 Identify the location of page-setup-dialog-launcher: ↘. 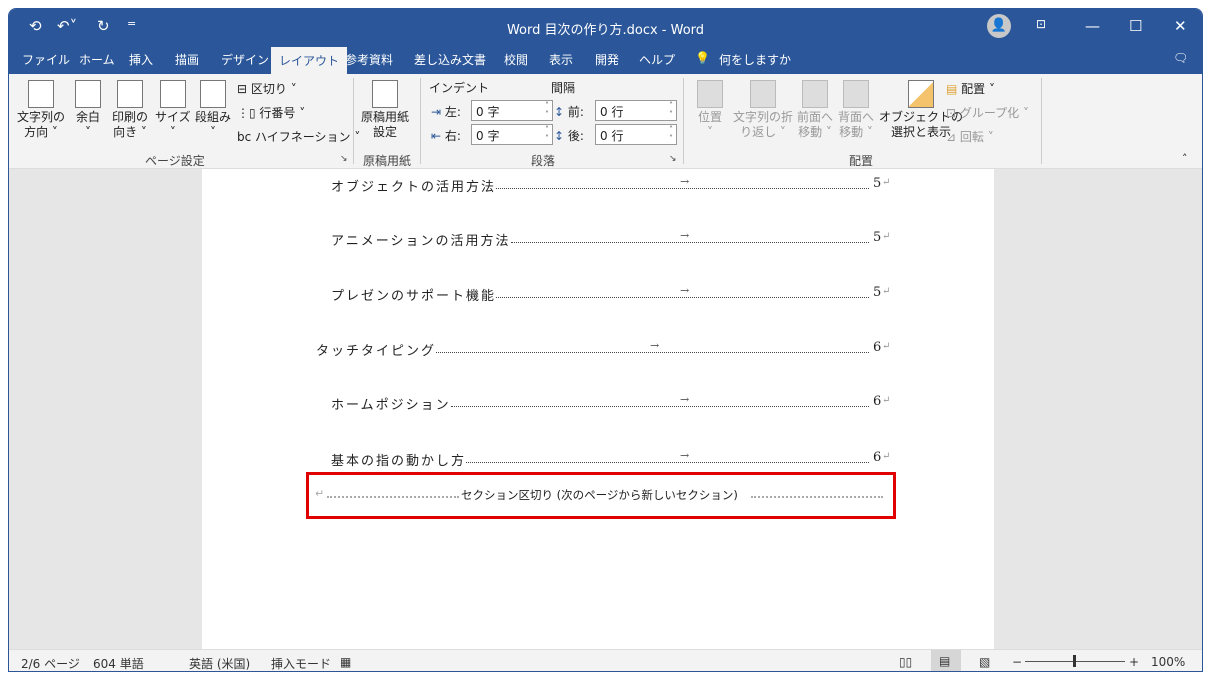
(344, 159).